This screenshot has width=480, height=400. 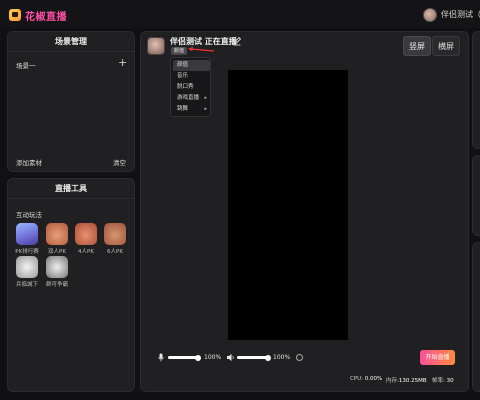 What do you see at coordinates (437, 357) in the screenshot?
I see `go-live-button: 开始直播` at bounding box center [437, 357].